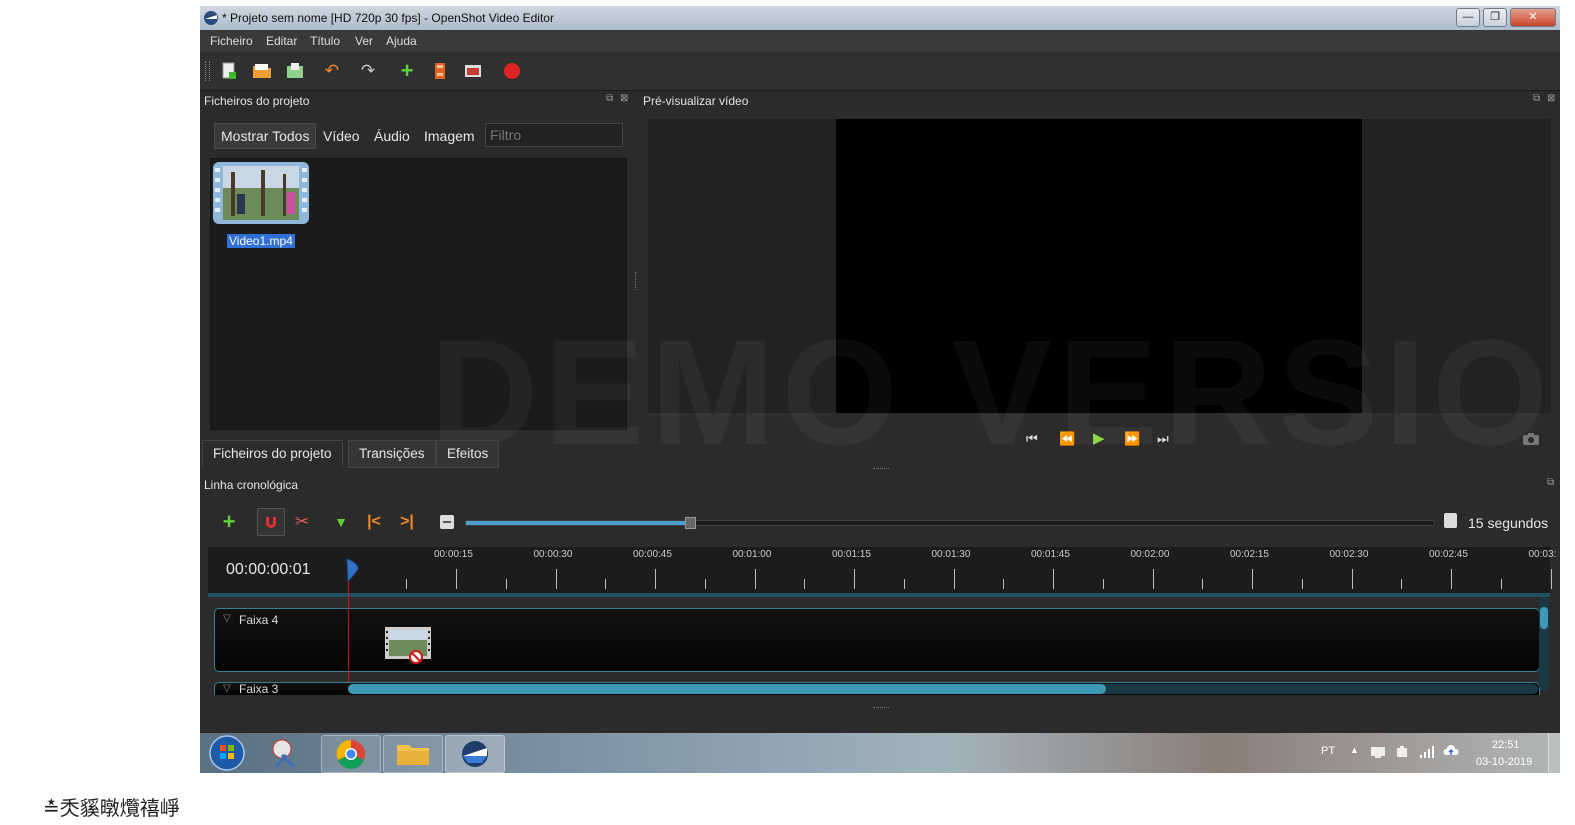  Describe the element at coordinates (1402, 752) in the screenshot. I see `power-icon` at that location.